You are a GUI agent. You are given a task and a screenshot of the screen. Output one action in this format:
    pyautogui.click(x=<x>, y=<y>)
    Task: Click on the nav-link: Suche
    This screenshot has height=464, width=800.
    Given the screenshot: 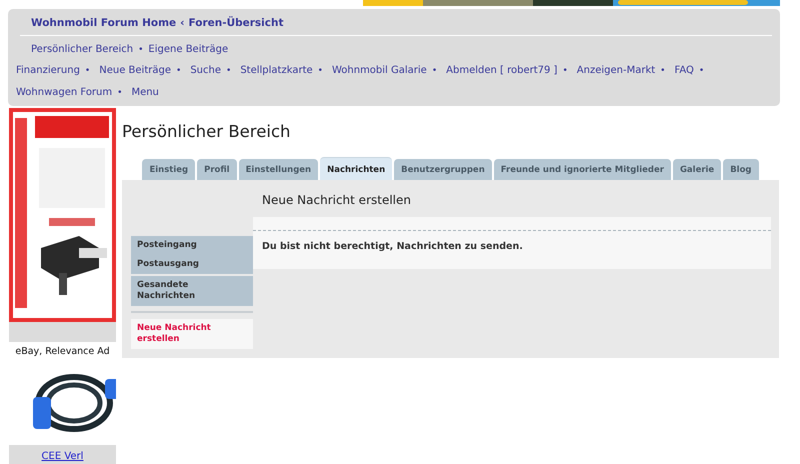 What is the action you would take?
    pyautogui.click(x=205, y=71)
    